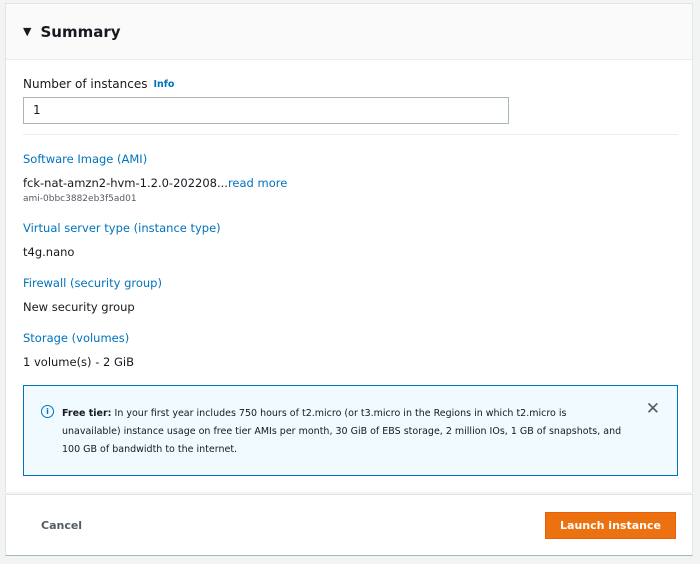  What do you see at coordinates (266, 110) in the screenshot?
I see `instances-input: 1` at bounding box center [266, 110].